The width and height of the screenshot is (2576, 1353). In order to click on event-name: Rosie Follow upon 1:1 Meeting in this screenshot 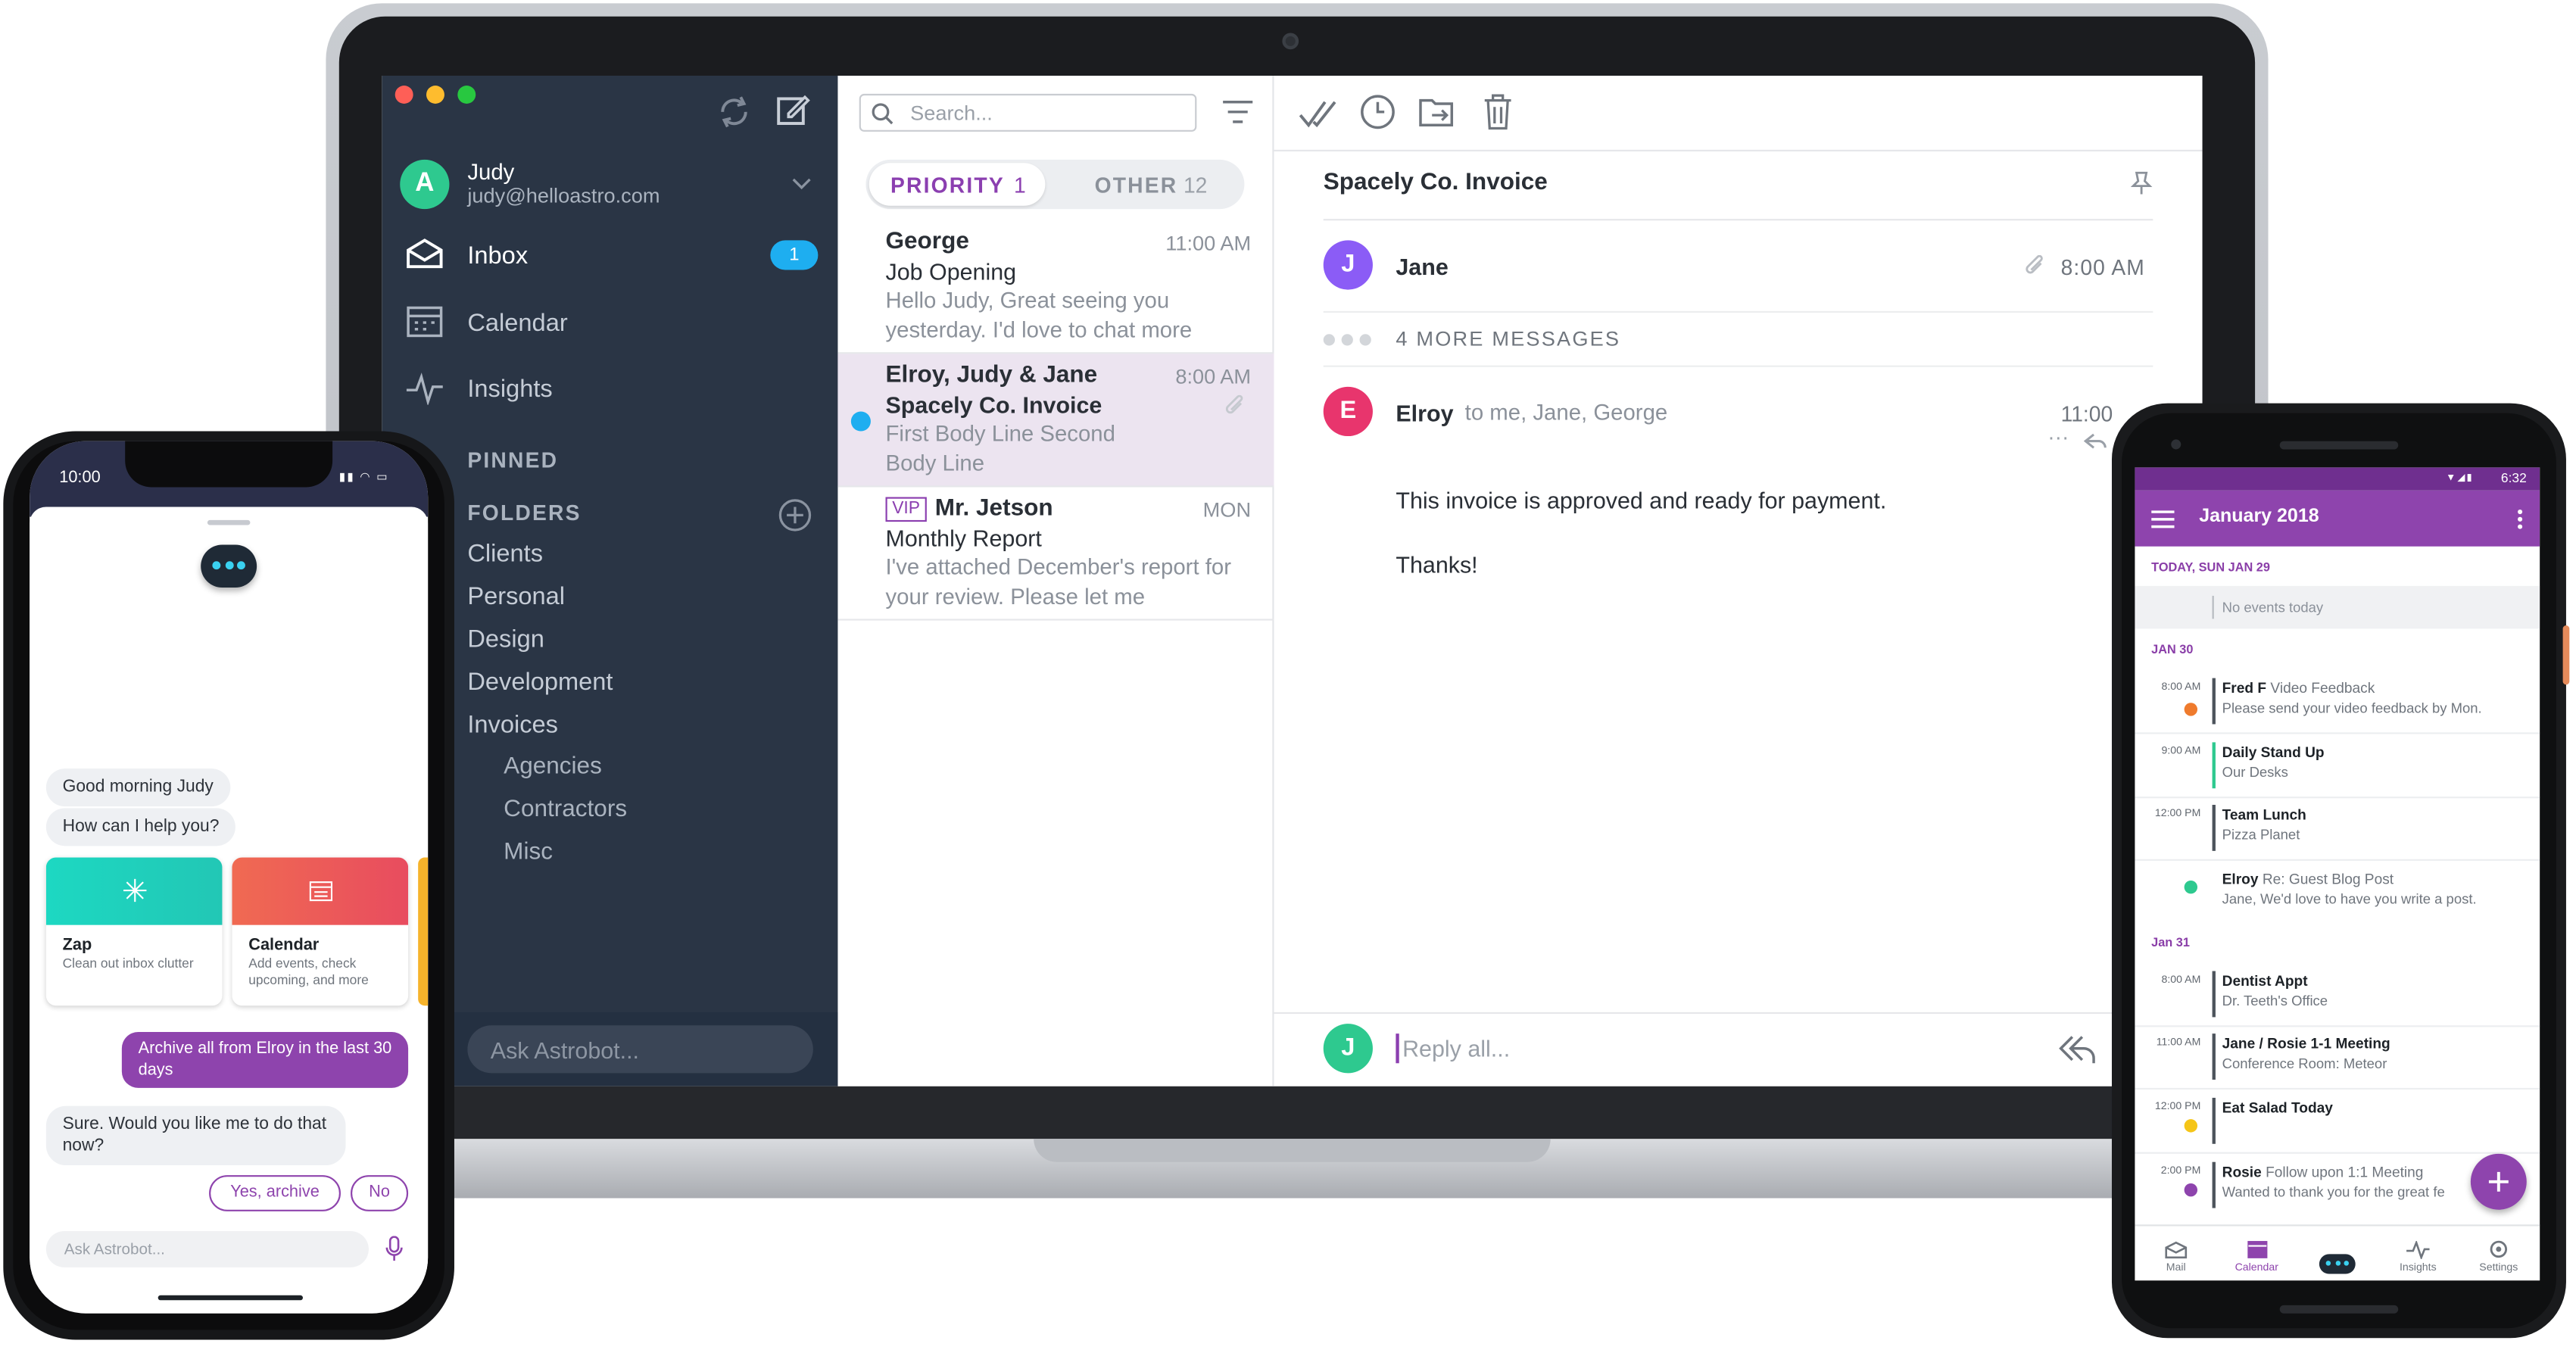, I will do `click(2323, 1172)`.